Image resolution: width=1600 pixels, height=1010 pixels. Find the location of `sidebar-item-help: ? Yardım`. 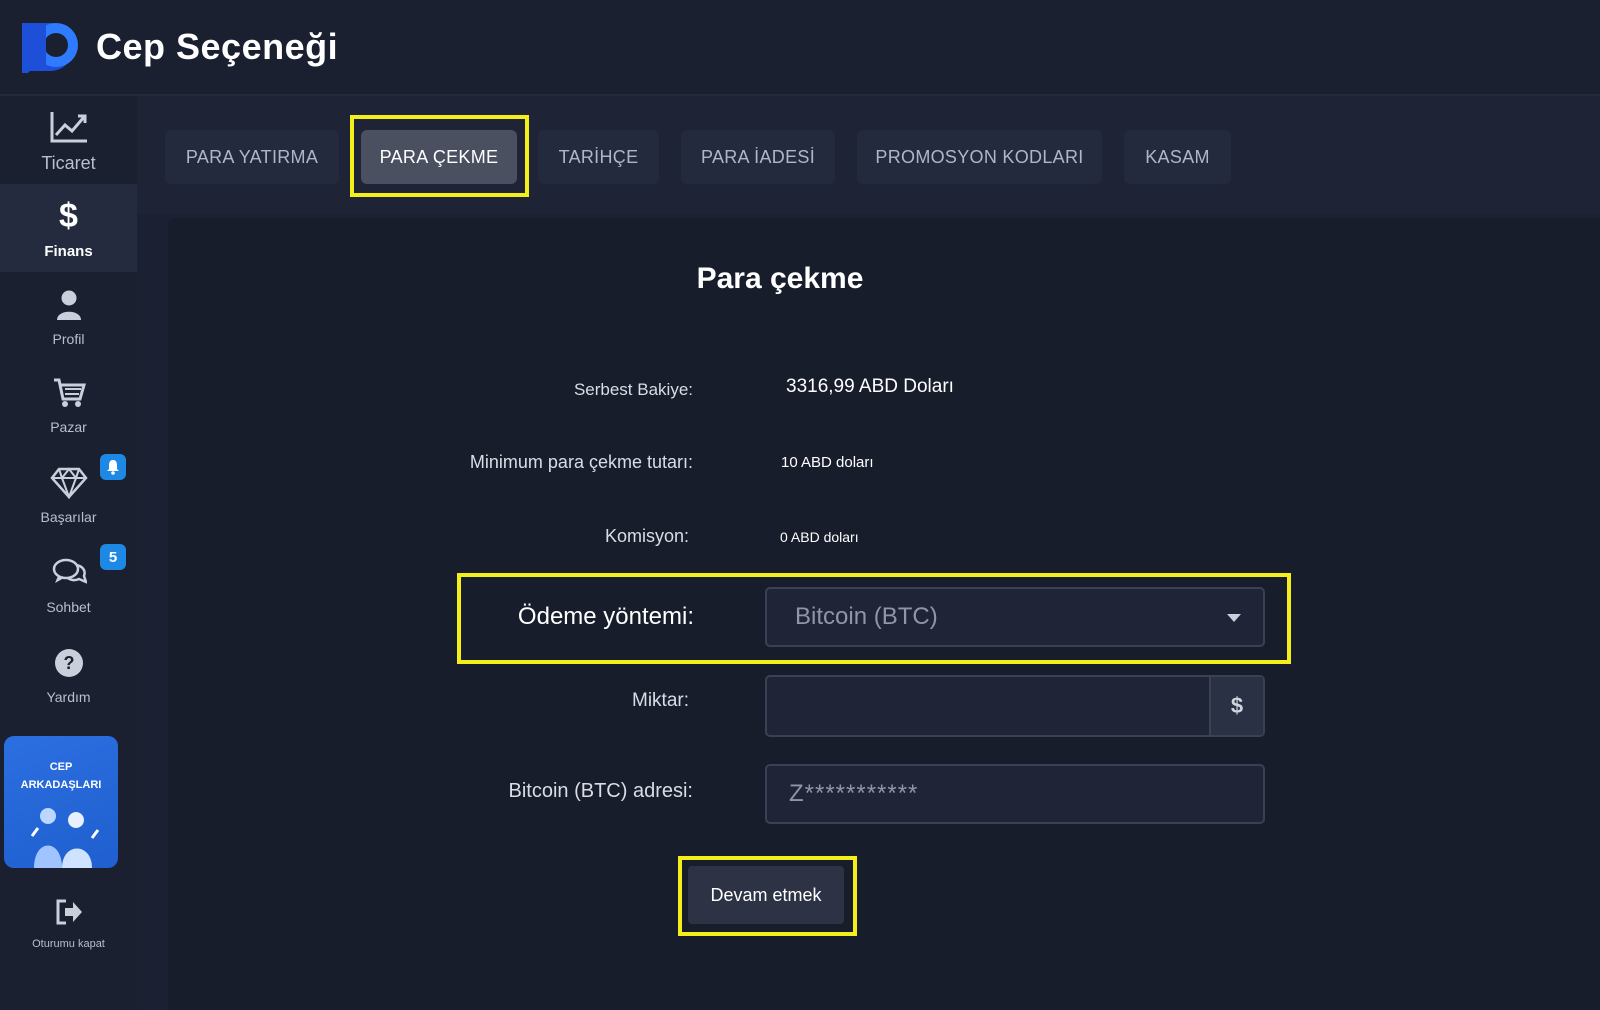

sidebar-item-help: ? Yardım is located at coordinates (68, 674).